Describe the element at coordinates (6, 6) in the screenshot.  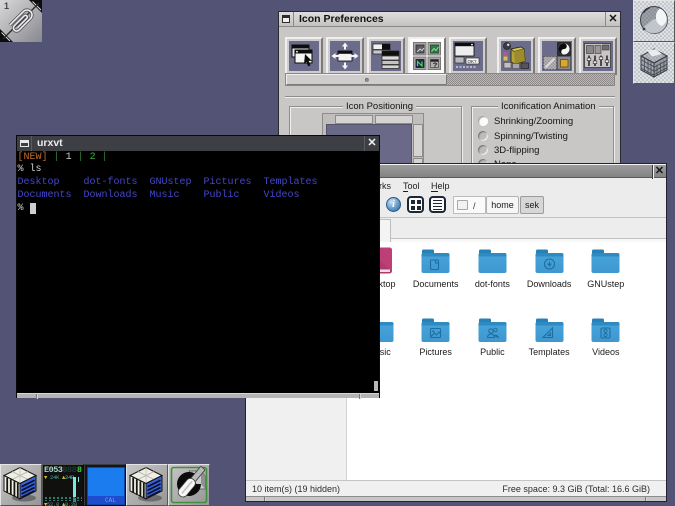
I see `svg-text: 1` at that location.